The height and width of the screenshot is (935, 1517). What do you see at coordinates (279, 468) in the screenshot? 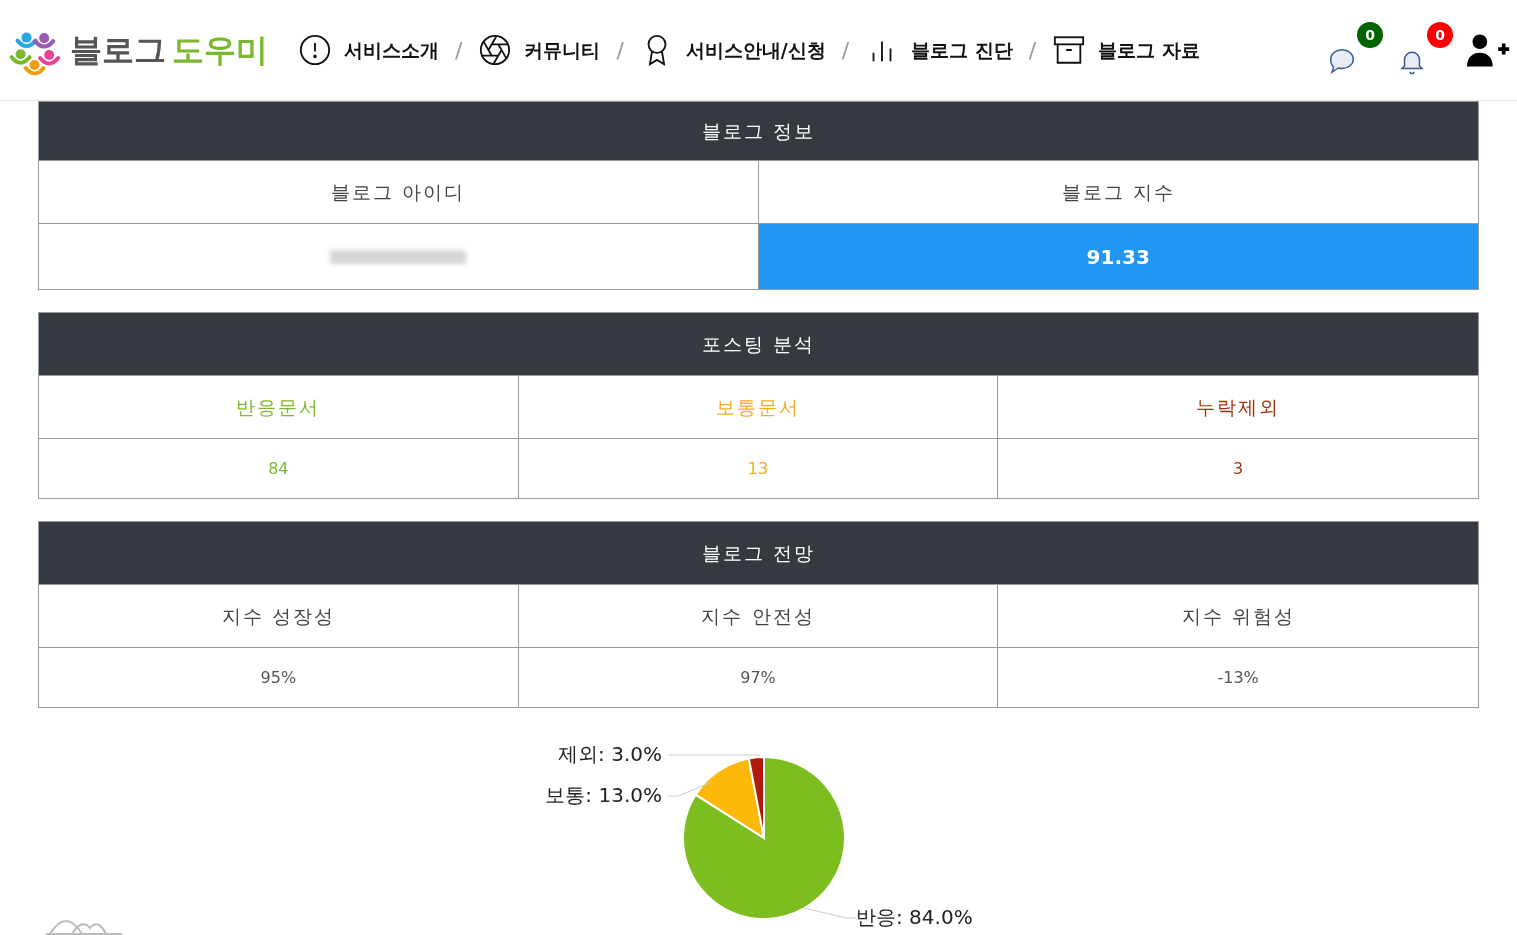
I see `table-cell: 84` at bounding box center [279, 468].